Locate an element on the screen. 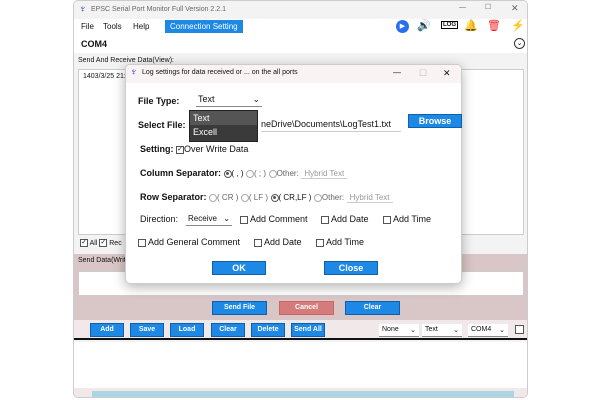 Image resolution: width=600 pixels, height=400 pixels. rec-label: Rec is located at coordinates (115, 243).